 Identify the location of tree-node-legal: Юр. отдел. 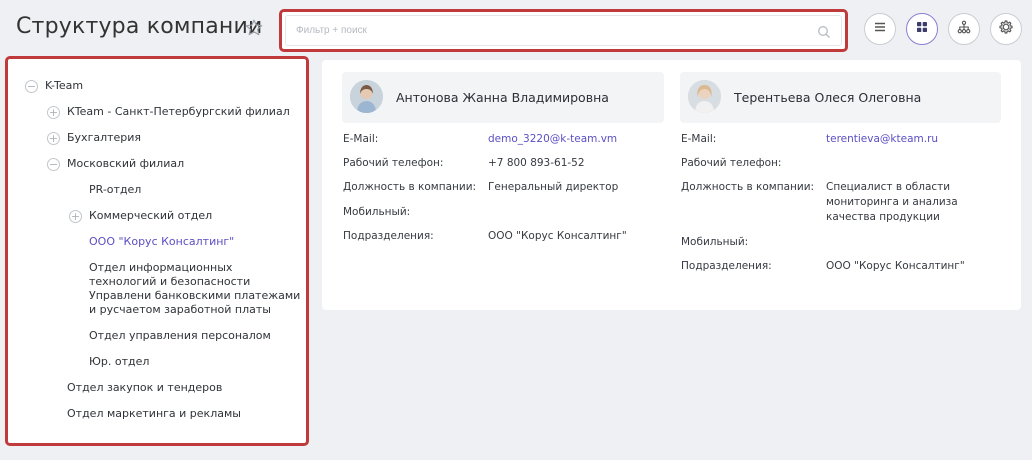
(119, 362).